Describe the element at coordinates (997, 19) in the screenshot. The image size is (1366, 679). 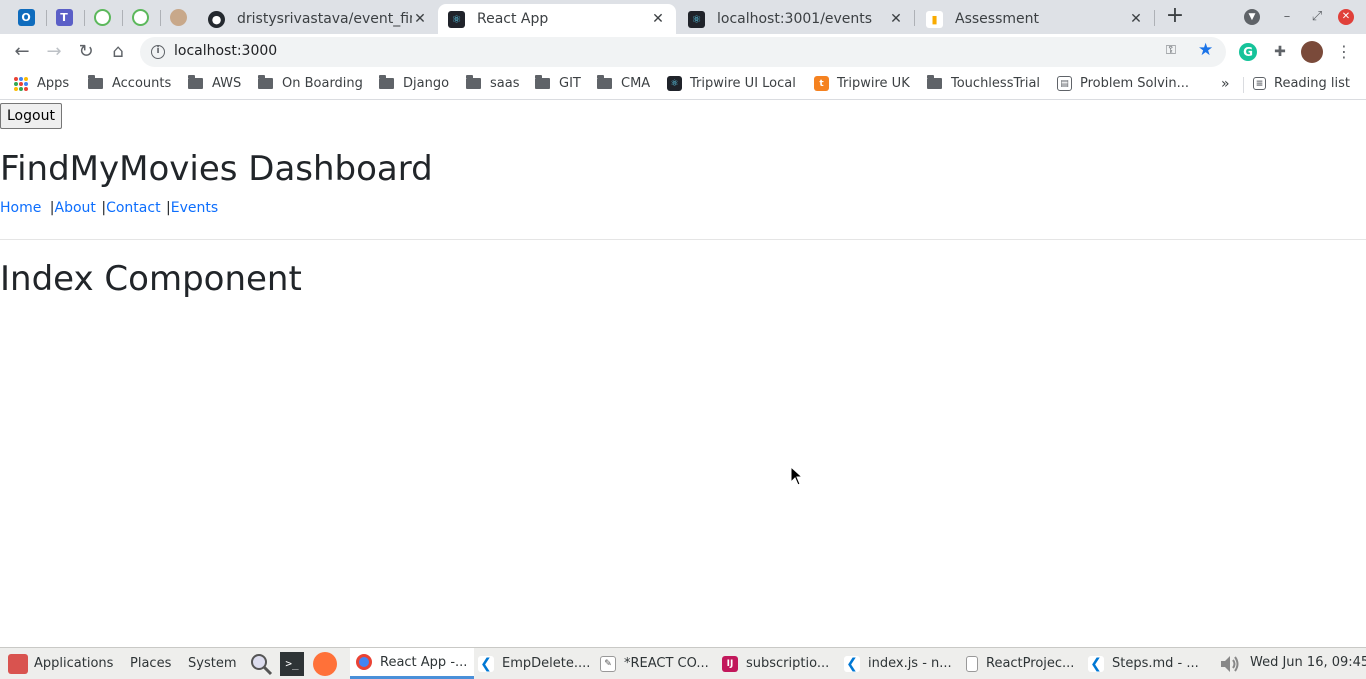
I see `tab-title: Assessment` at that location.